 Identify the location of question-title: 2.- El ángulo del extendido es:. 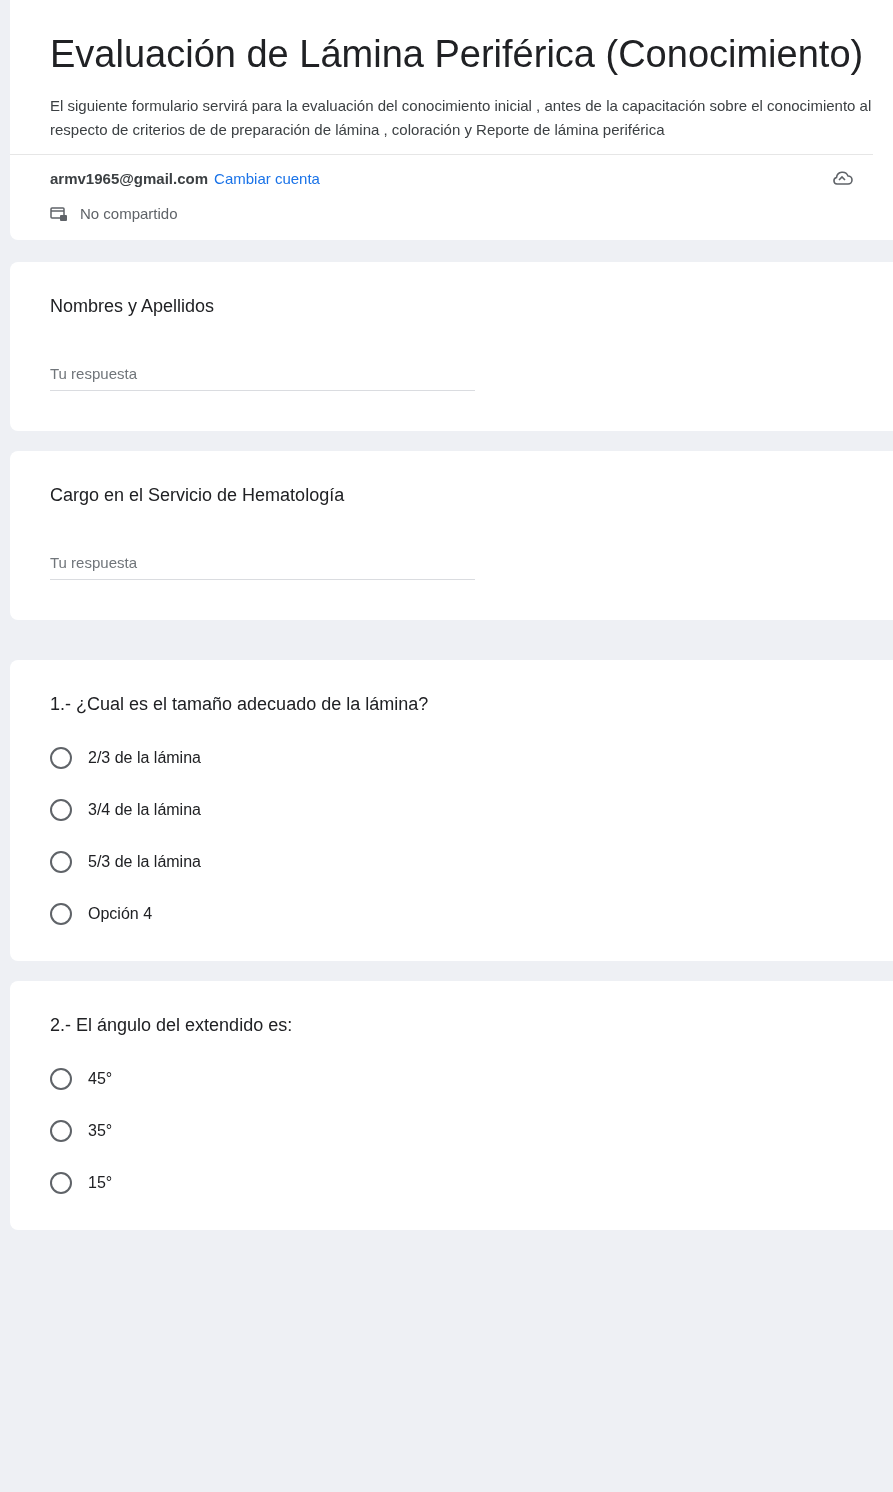
(172, 1025).